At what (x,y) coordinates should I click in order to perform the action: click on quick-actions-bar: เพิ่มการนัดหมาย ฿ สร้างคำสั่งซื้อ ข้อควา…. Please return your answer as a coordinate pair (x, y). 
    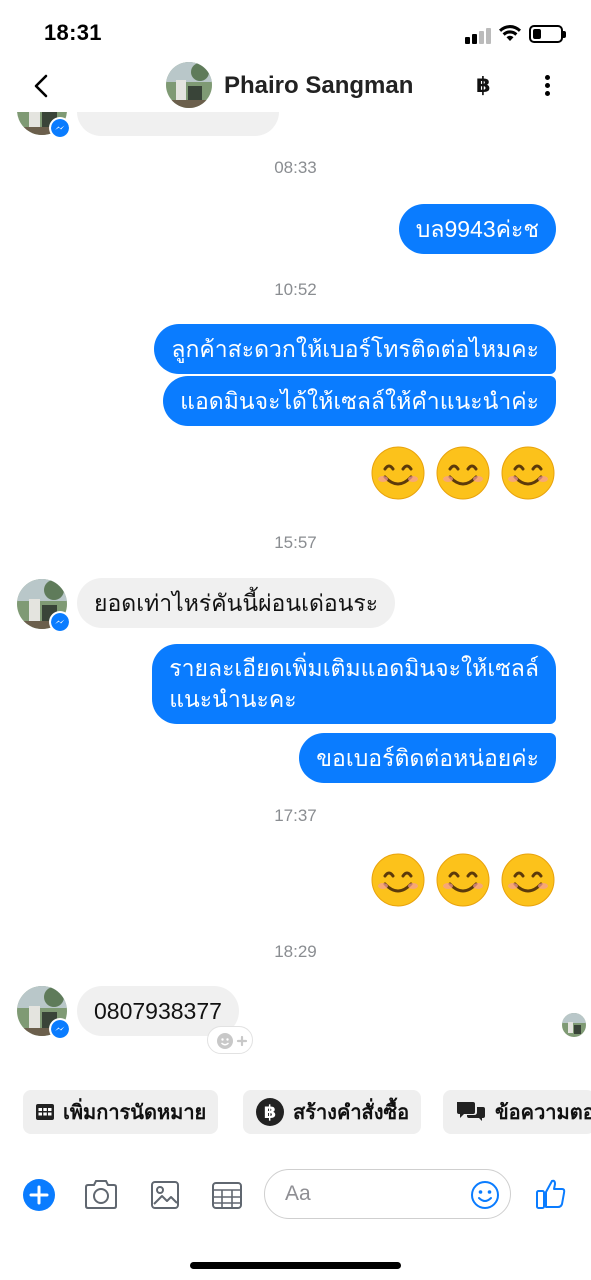
    Looking at the image, I should click on (295, 1113).